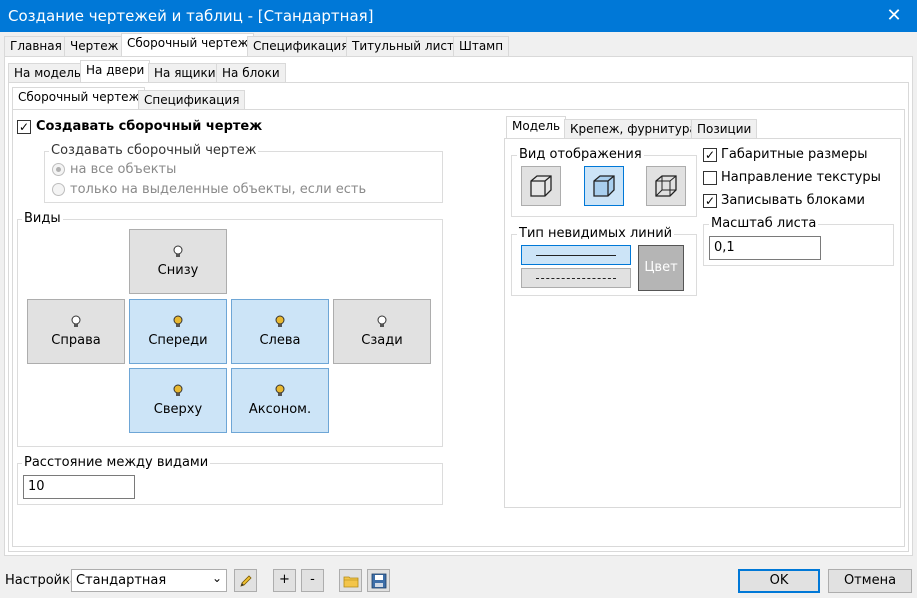 The height and width of the screenshot is (598, 917). Describe the element at coordinates (216, 578) in the screenshot. I see `chevron-down-icon: ⌄` at that location.